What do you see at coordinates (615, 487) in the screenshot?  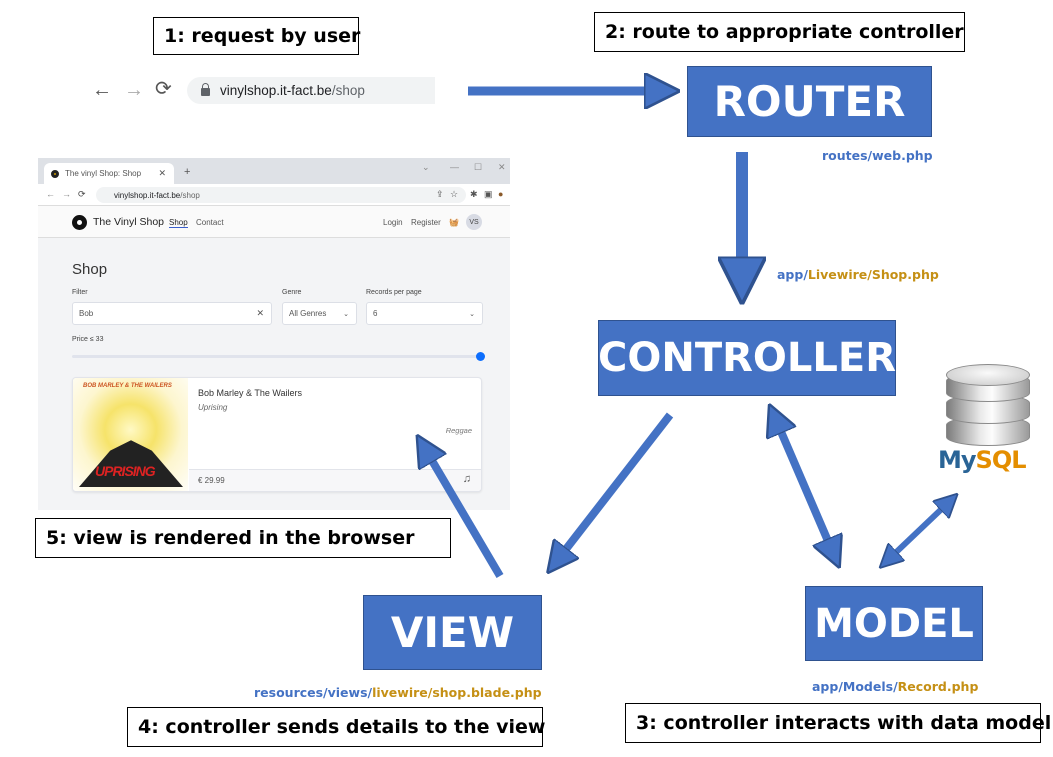 I see `arrow-controller-to-view` at bounding box center [615, 487].